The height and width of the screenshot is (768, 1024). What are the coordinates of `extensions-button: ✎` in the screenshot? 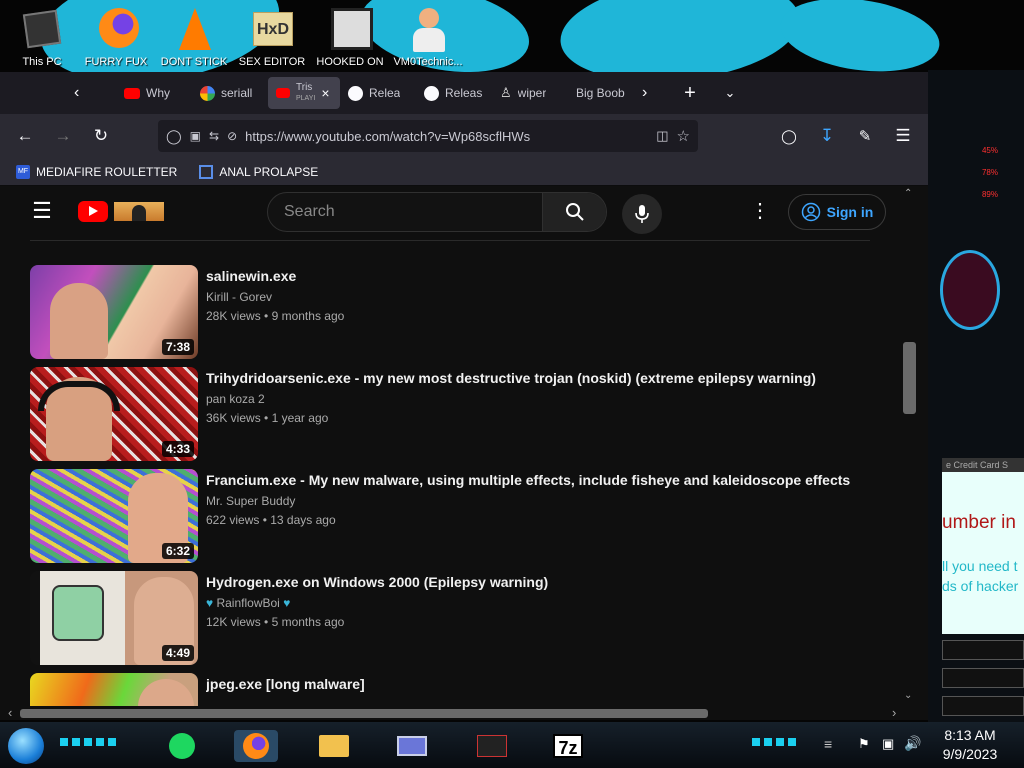 It's located at (865, 136).